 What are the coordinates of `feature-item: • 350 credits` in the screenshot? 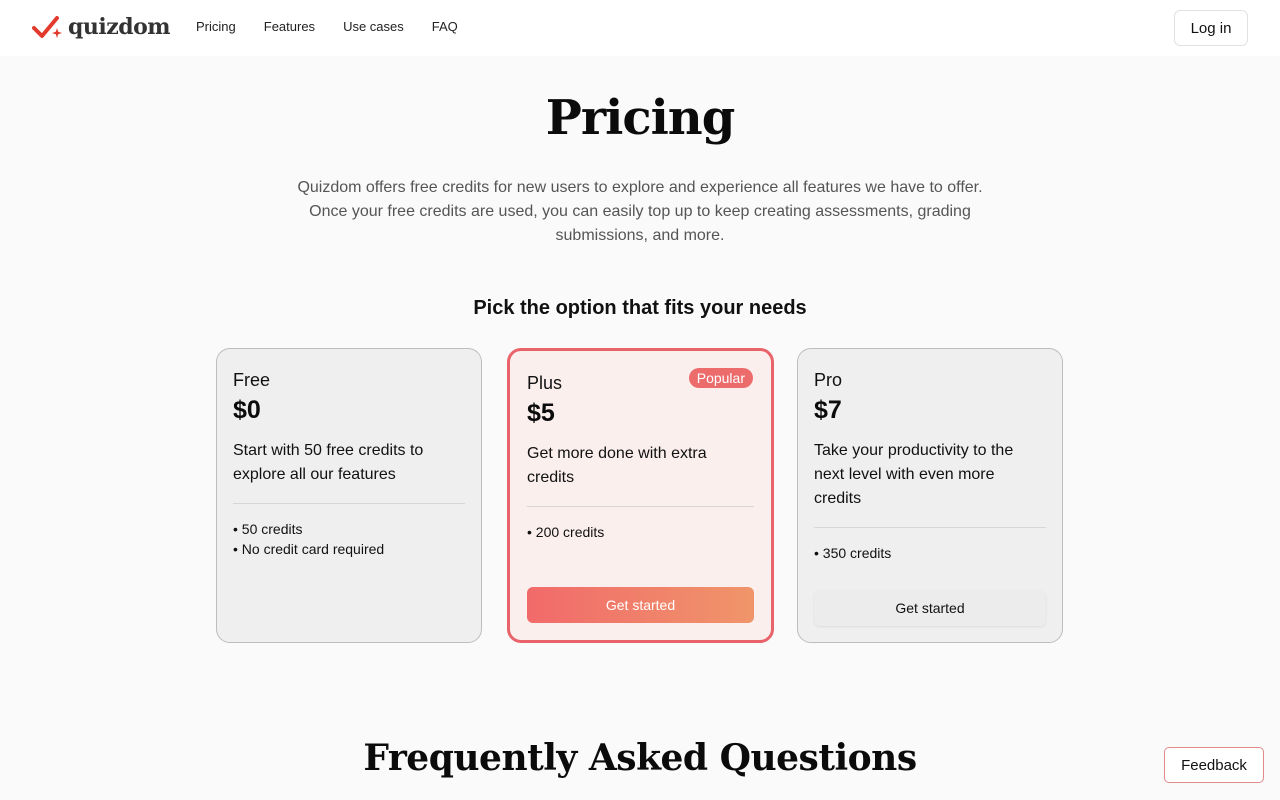 It's located at (853, 553).